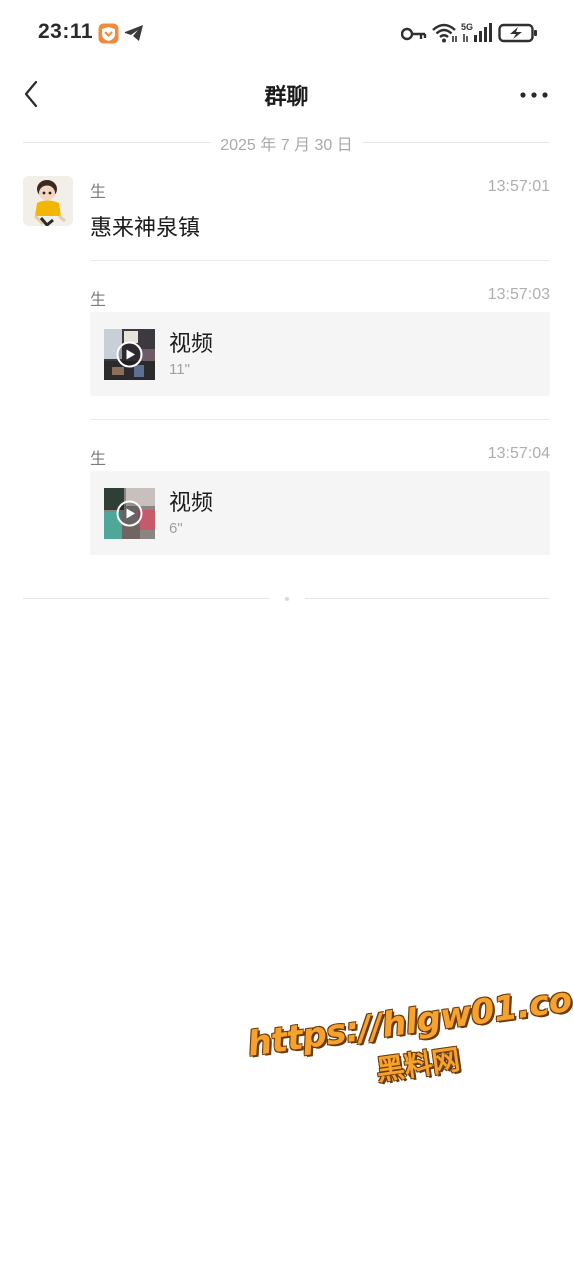  Describe the element at coordinates (518, 186) in the screenshot. I see `message-time: 13:57:01` at that location.